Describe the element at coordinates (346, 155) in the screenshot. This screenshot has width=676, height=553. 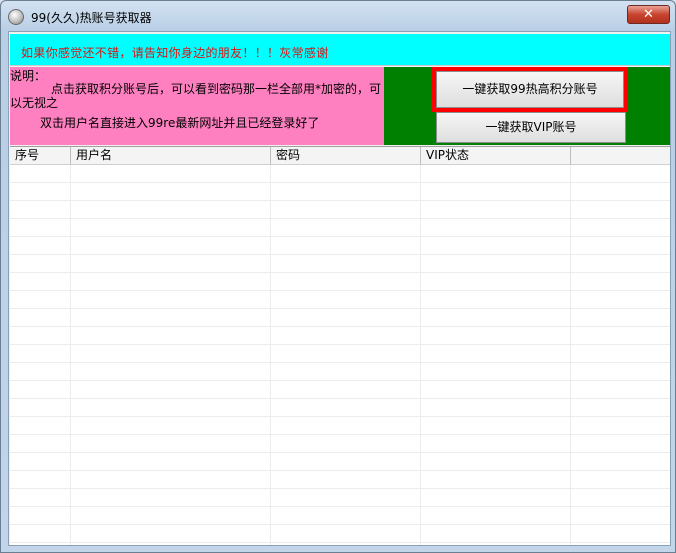
I see `column-header-password: 密码` at that location.